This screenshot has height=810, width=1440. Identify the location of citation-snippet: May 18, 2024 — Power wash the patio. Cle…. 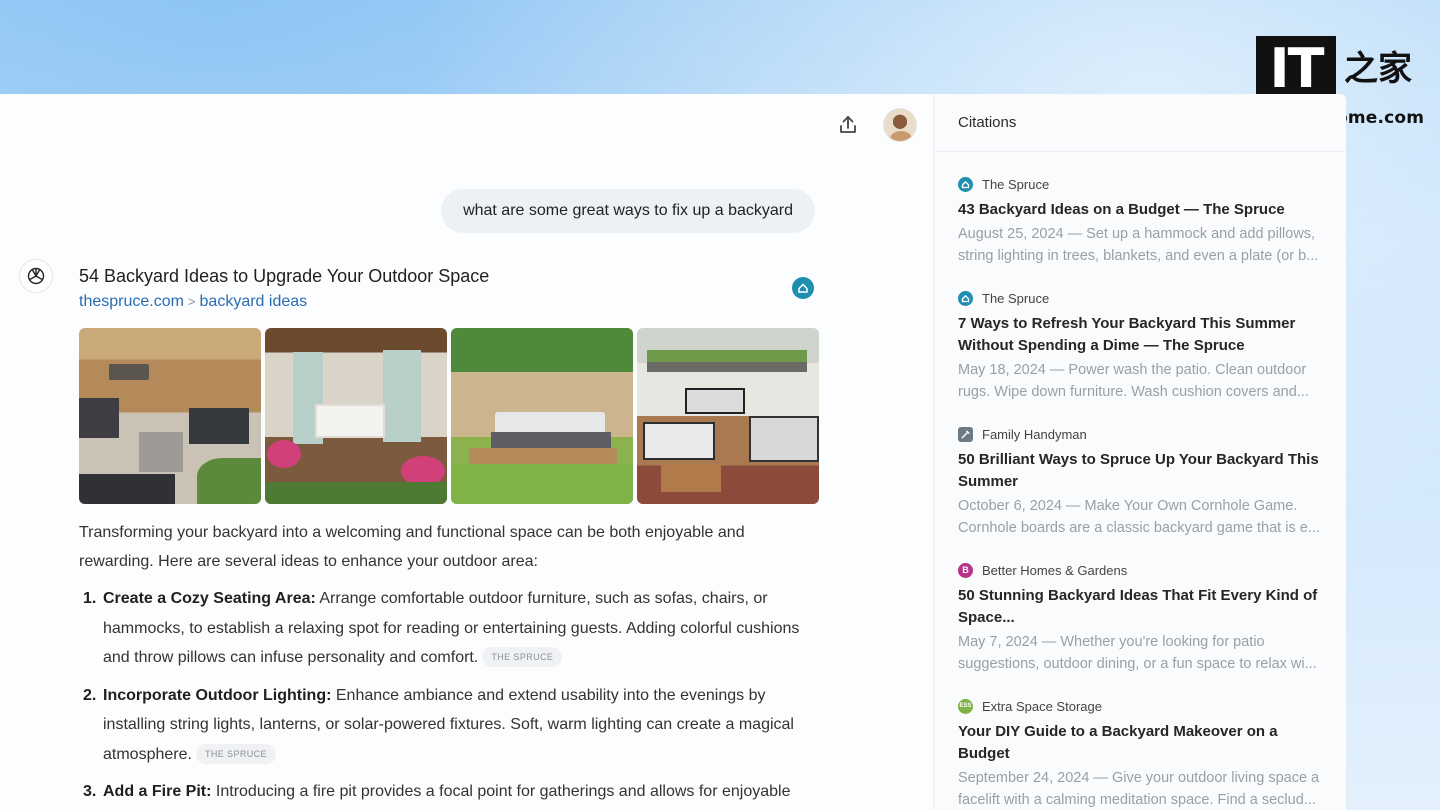
(1133, 381).